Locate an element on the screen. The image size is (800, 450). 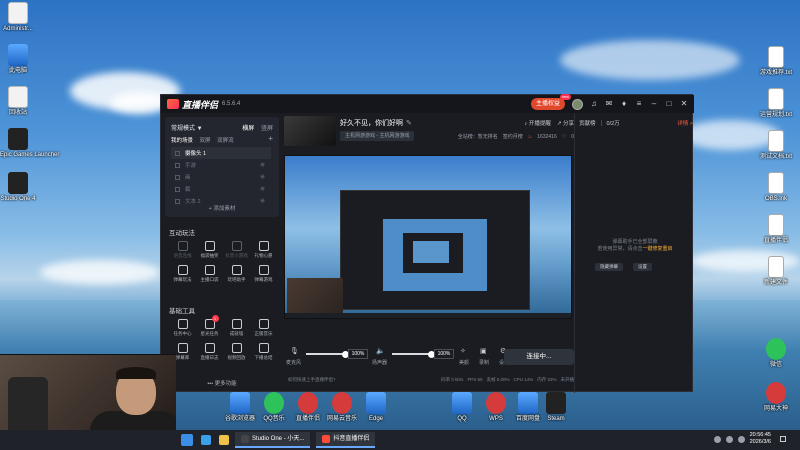
shirt-icon: ♦ is located at coordinates (624, 104).